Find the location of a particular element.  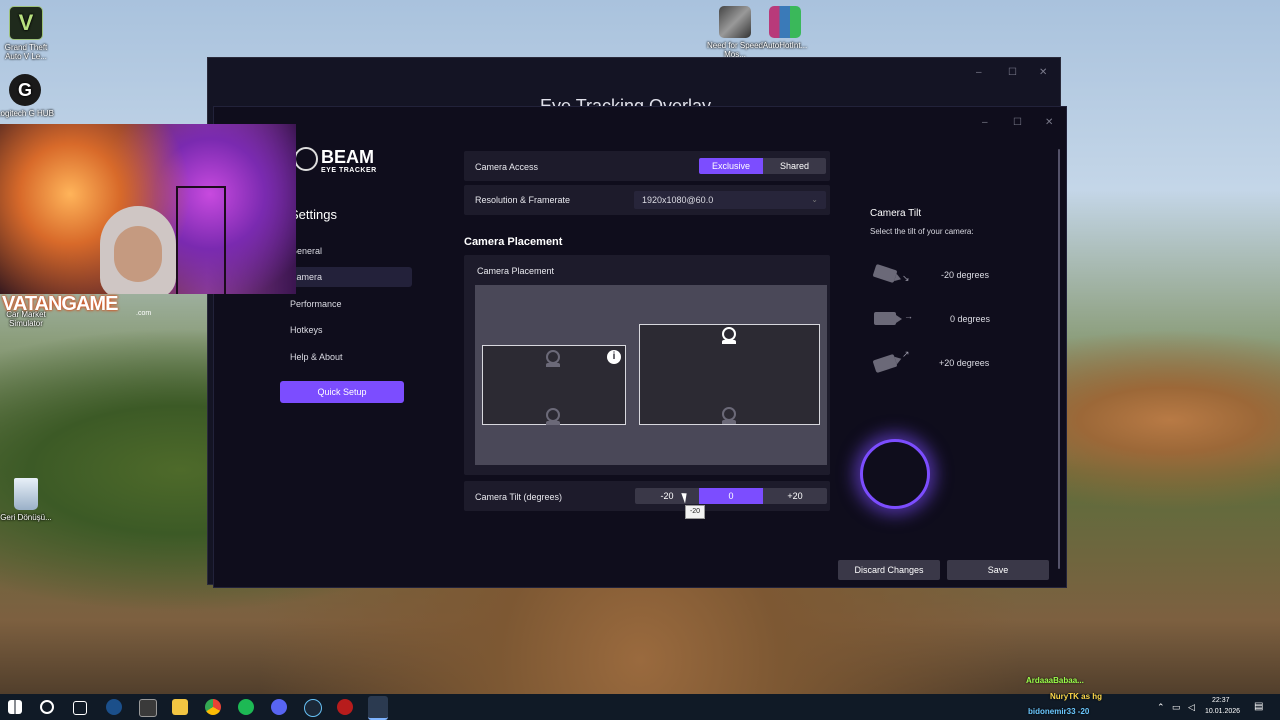

task-view-icon is located at coordinates (80, 708).